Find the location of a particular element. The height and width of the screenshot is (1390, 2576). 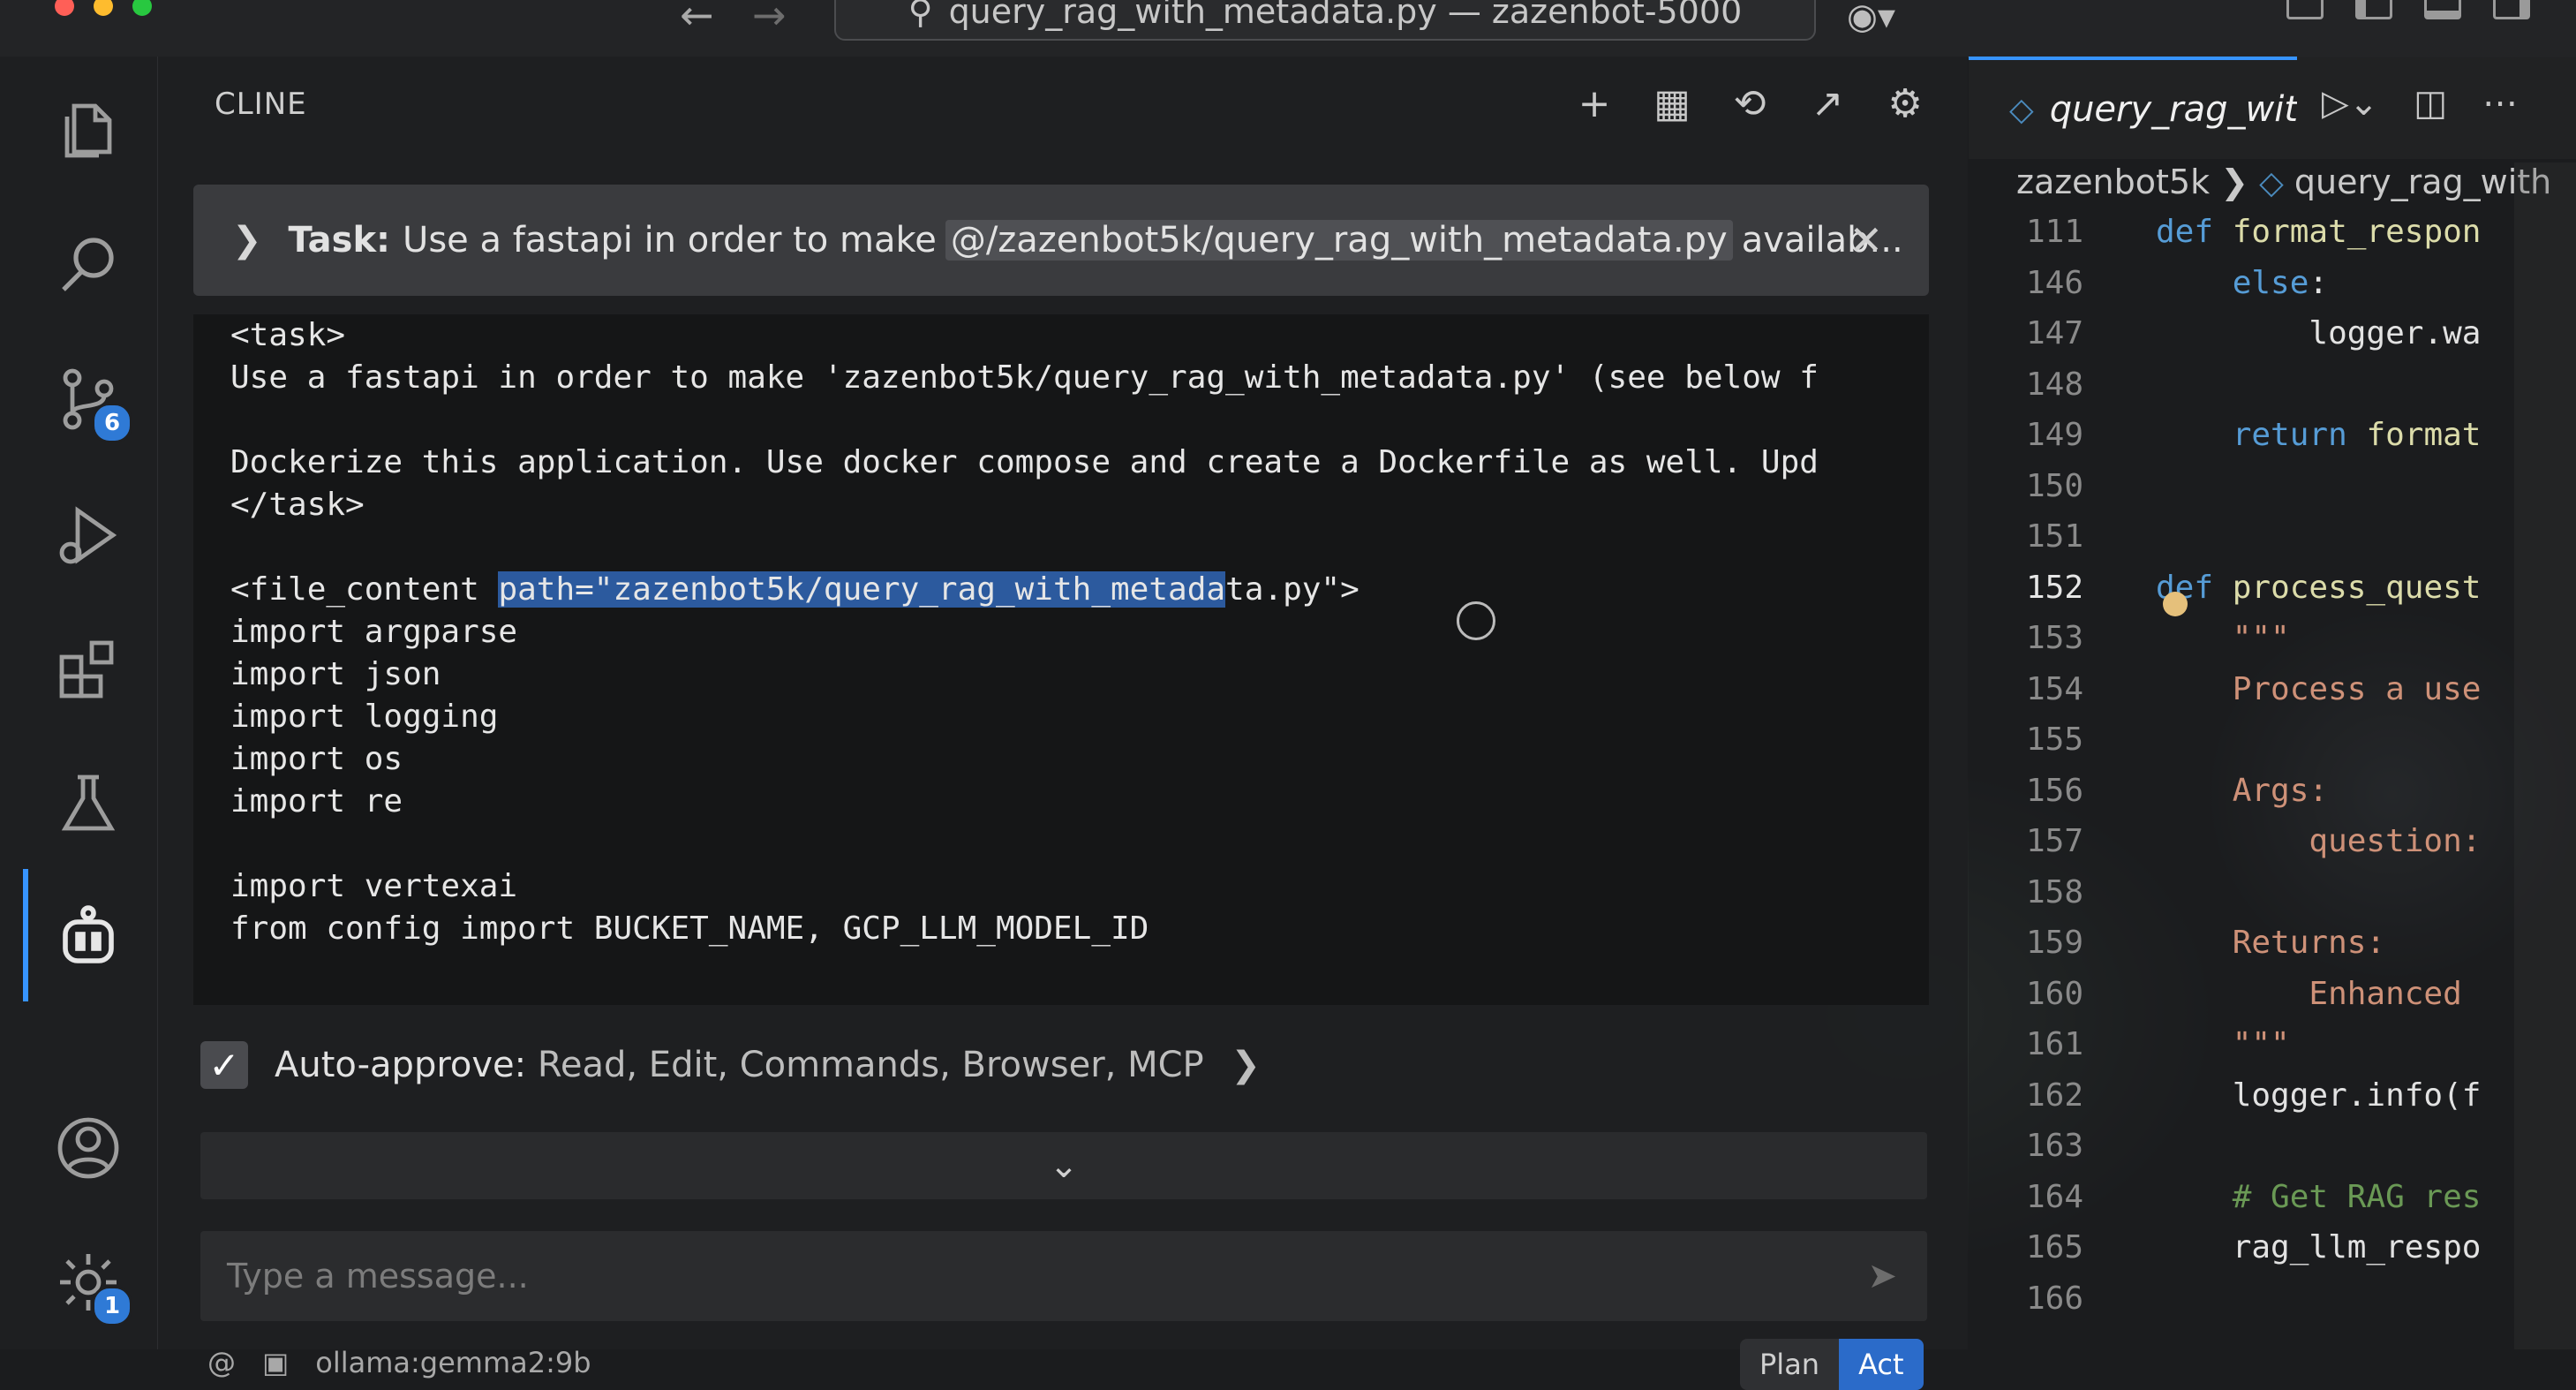

line-number: 149 is located at coordinates (2054, 435).